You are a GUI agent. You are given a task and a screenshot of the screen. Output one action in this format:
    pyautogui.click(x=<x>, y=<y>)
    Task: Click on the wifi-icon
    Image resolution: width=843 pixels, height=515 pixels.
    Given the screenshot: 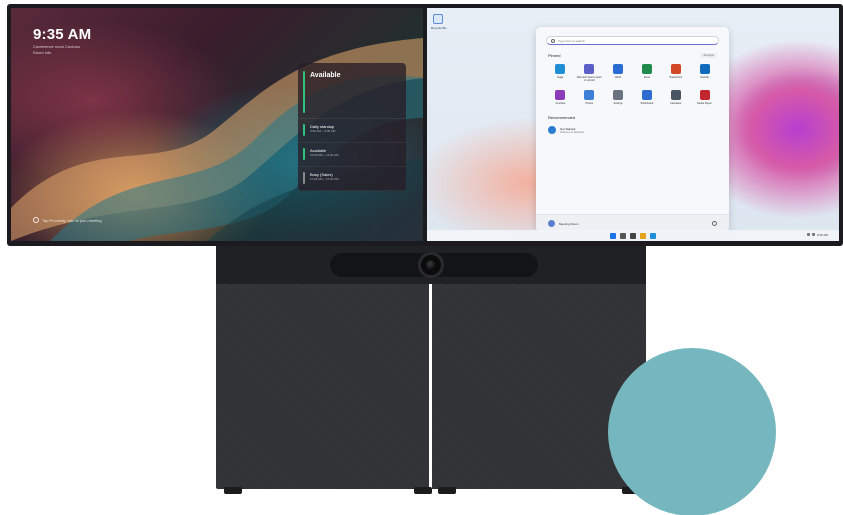 What is the action you would take?
    pyautogui.click(x=808, y=234)
    